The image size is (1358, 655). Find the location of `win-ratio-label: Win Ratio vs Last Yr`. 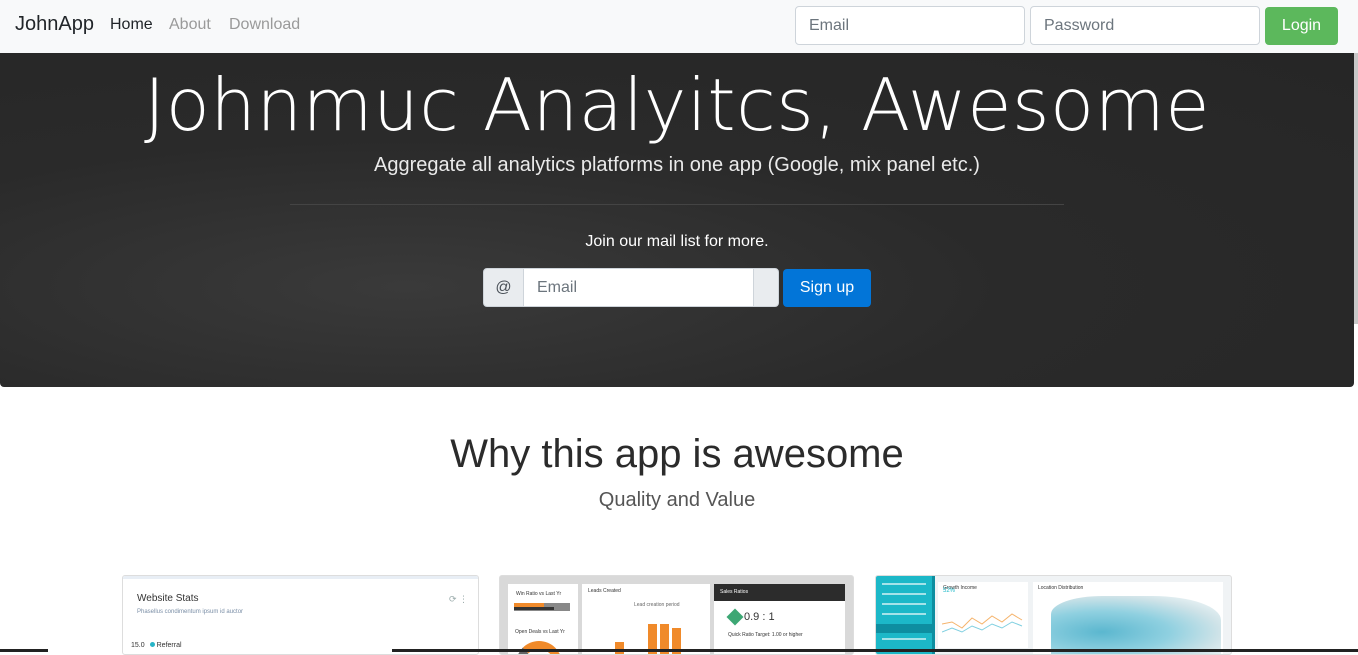

win-ratio-label: Win Ratio vs Last Yr is located at coordinates (539, 594).